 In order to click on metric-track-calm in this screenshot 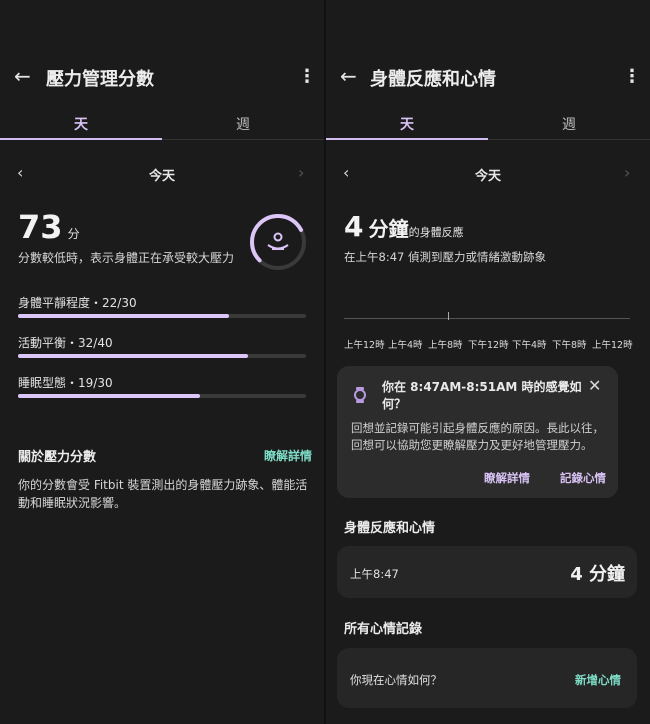, I will do `click(162, 316)`.